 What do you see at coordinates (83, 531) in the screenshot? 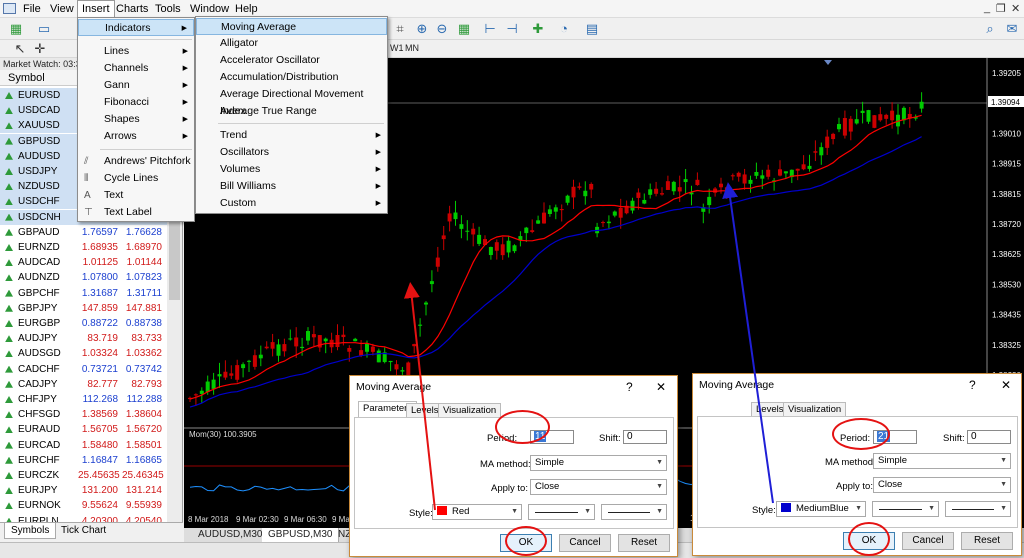
I see `tab-tick-chart: Tick Chart` at bounding box center [83, 531].